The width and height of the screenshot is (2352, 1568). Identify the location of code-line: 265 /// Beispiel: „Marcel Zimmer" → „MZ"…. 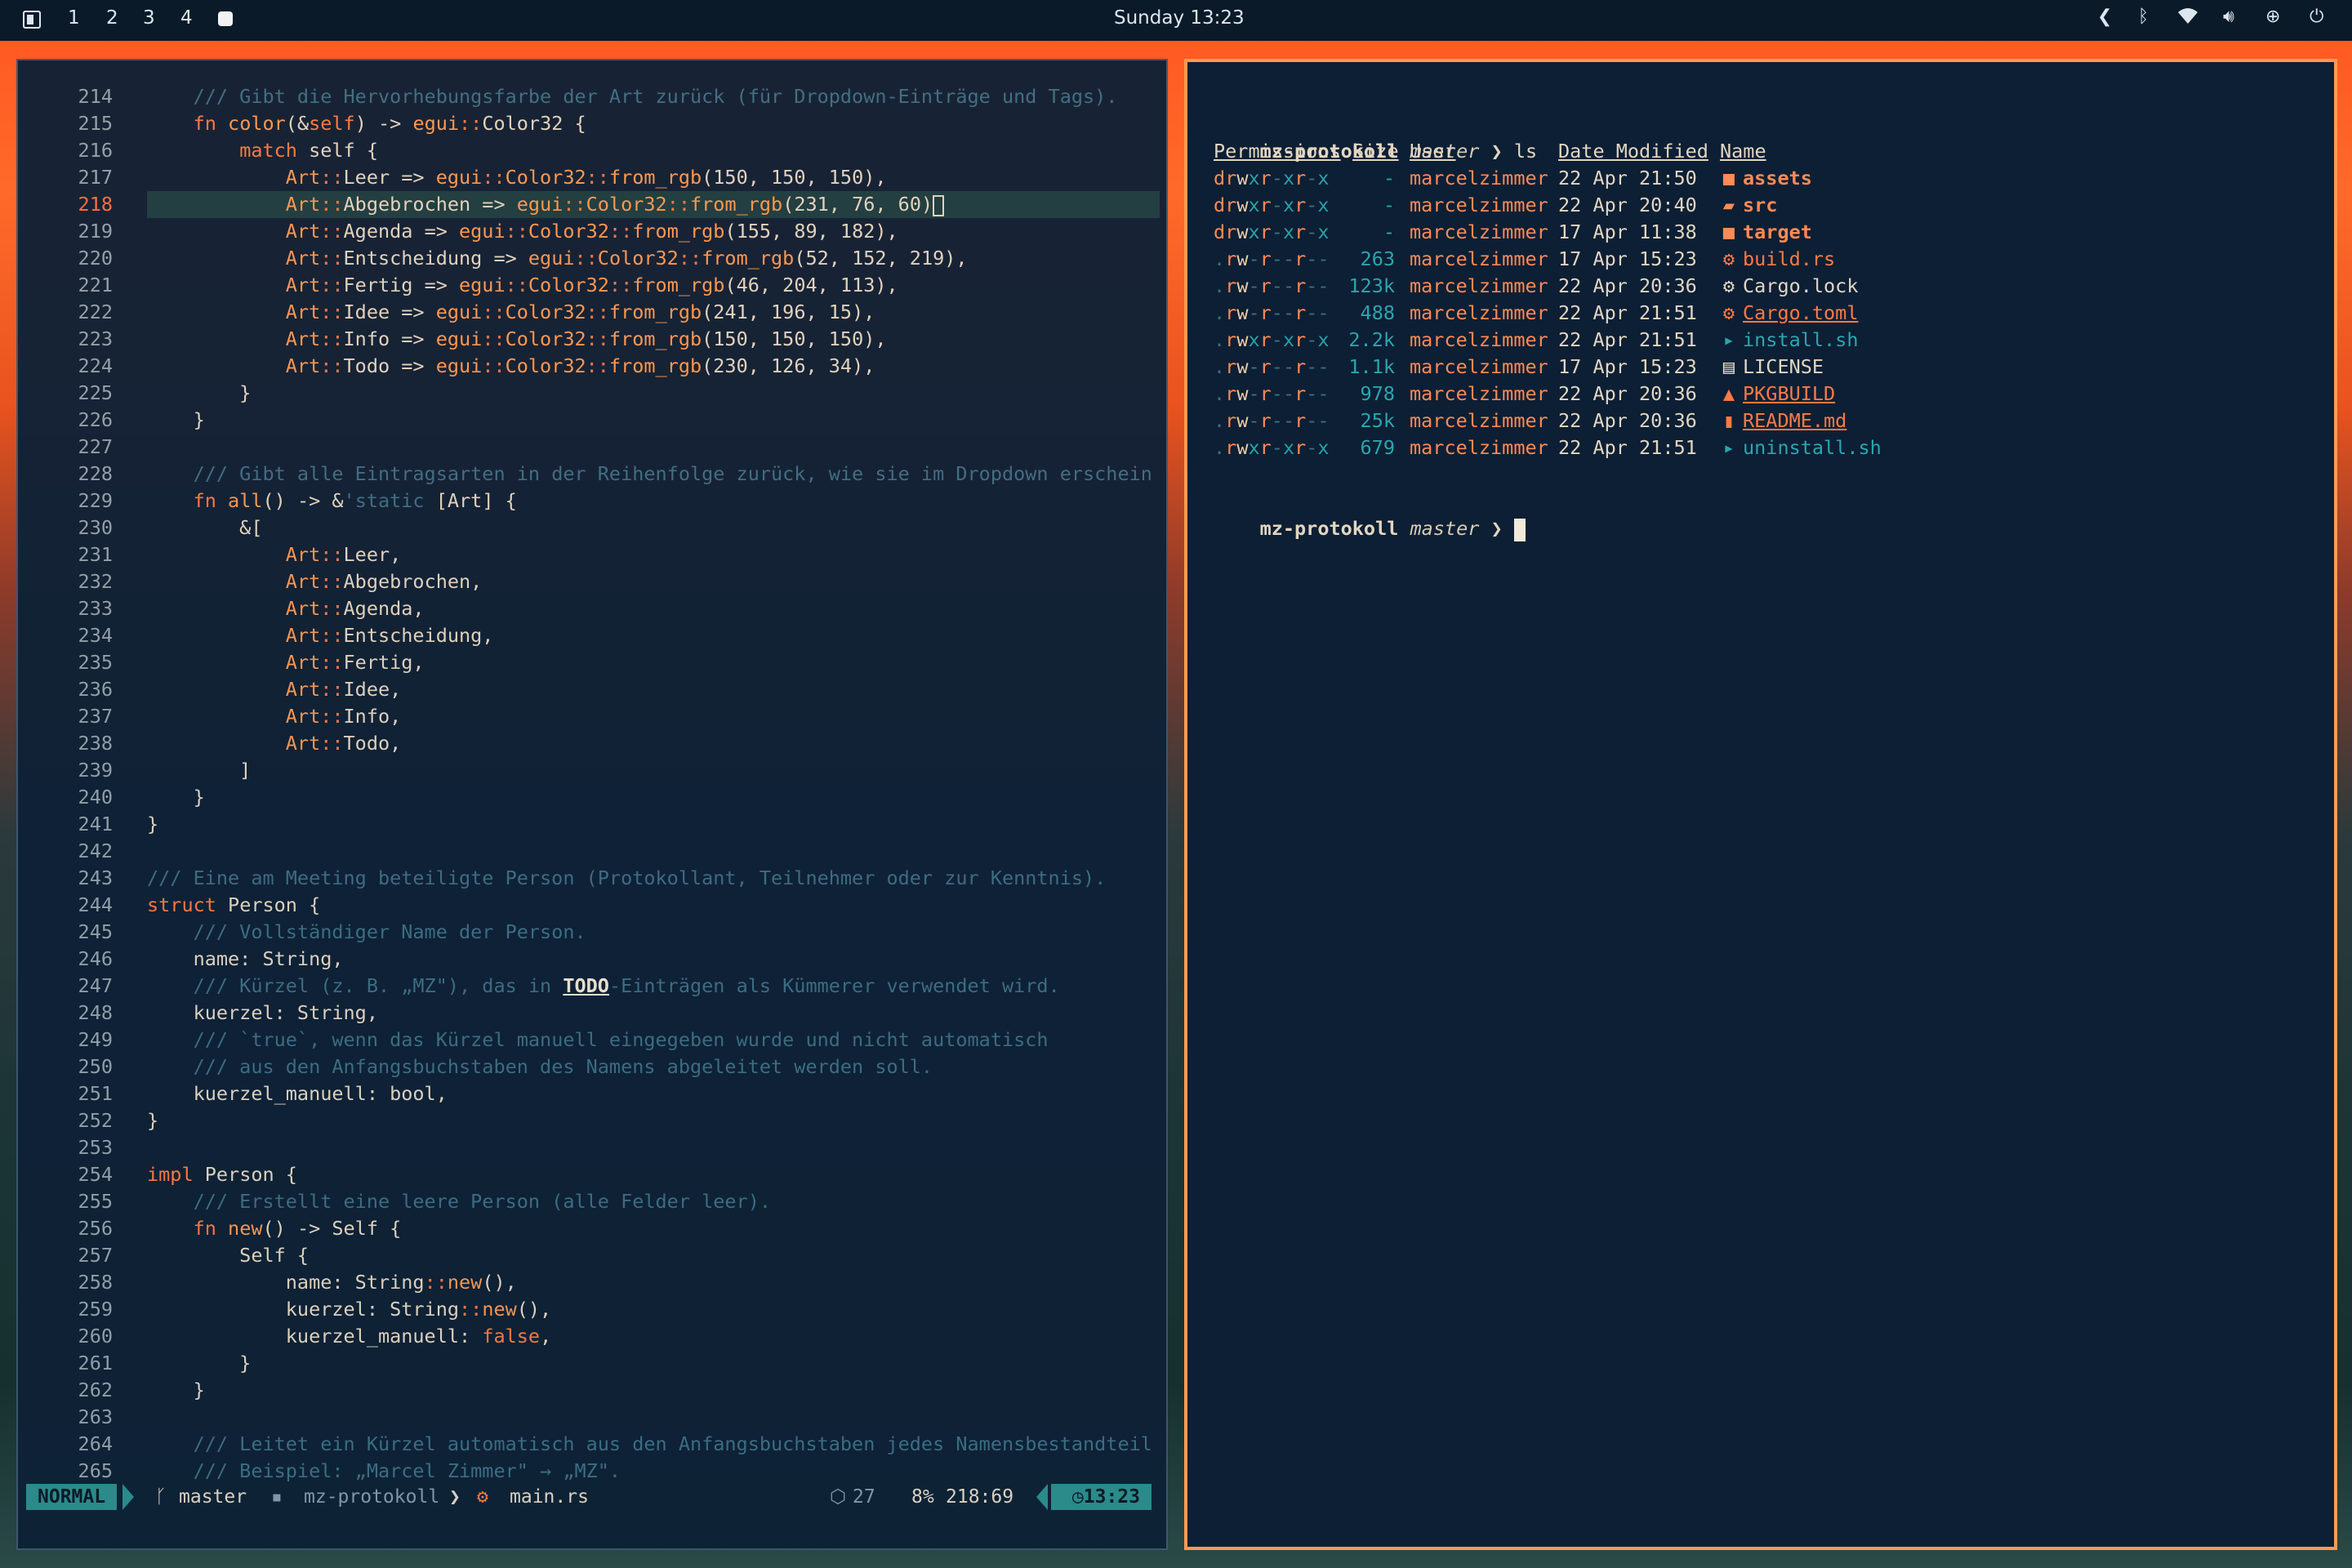
(577, 1471).